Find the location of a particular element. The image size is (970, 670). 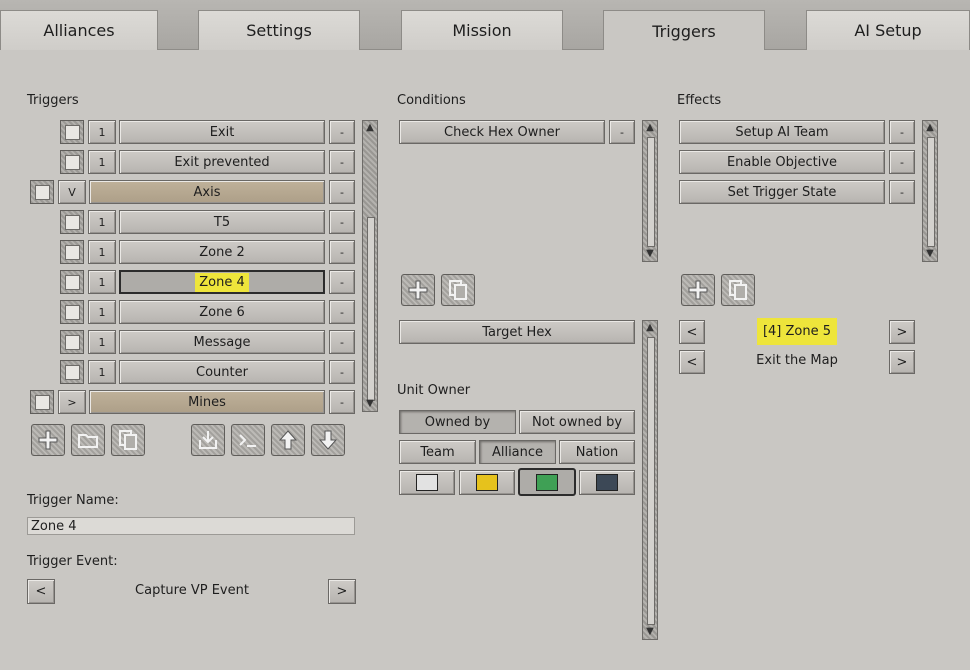

tab-ai-setup: AI Setup is located at coordinates (888, 30).